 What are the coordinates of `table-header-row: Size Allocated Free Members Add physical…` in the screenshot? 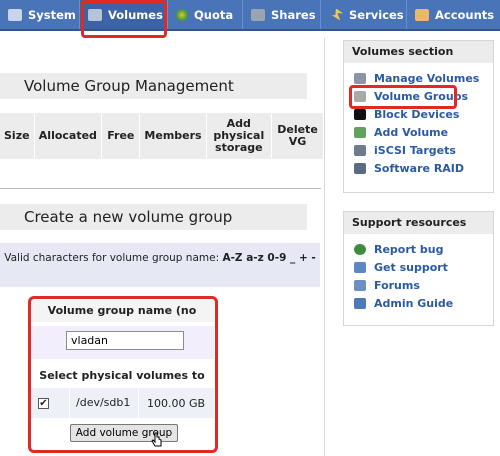 It's located at (162, 136).